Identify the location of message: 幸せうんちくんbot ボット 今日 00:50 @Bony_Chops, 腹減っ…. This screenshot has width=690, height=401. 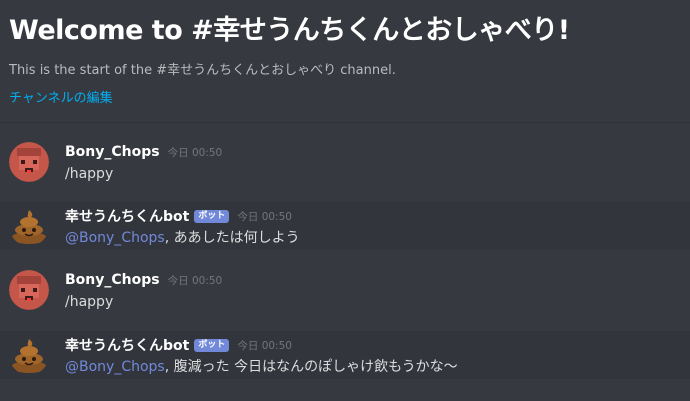
(345, 355).